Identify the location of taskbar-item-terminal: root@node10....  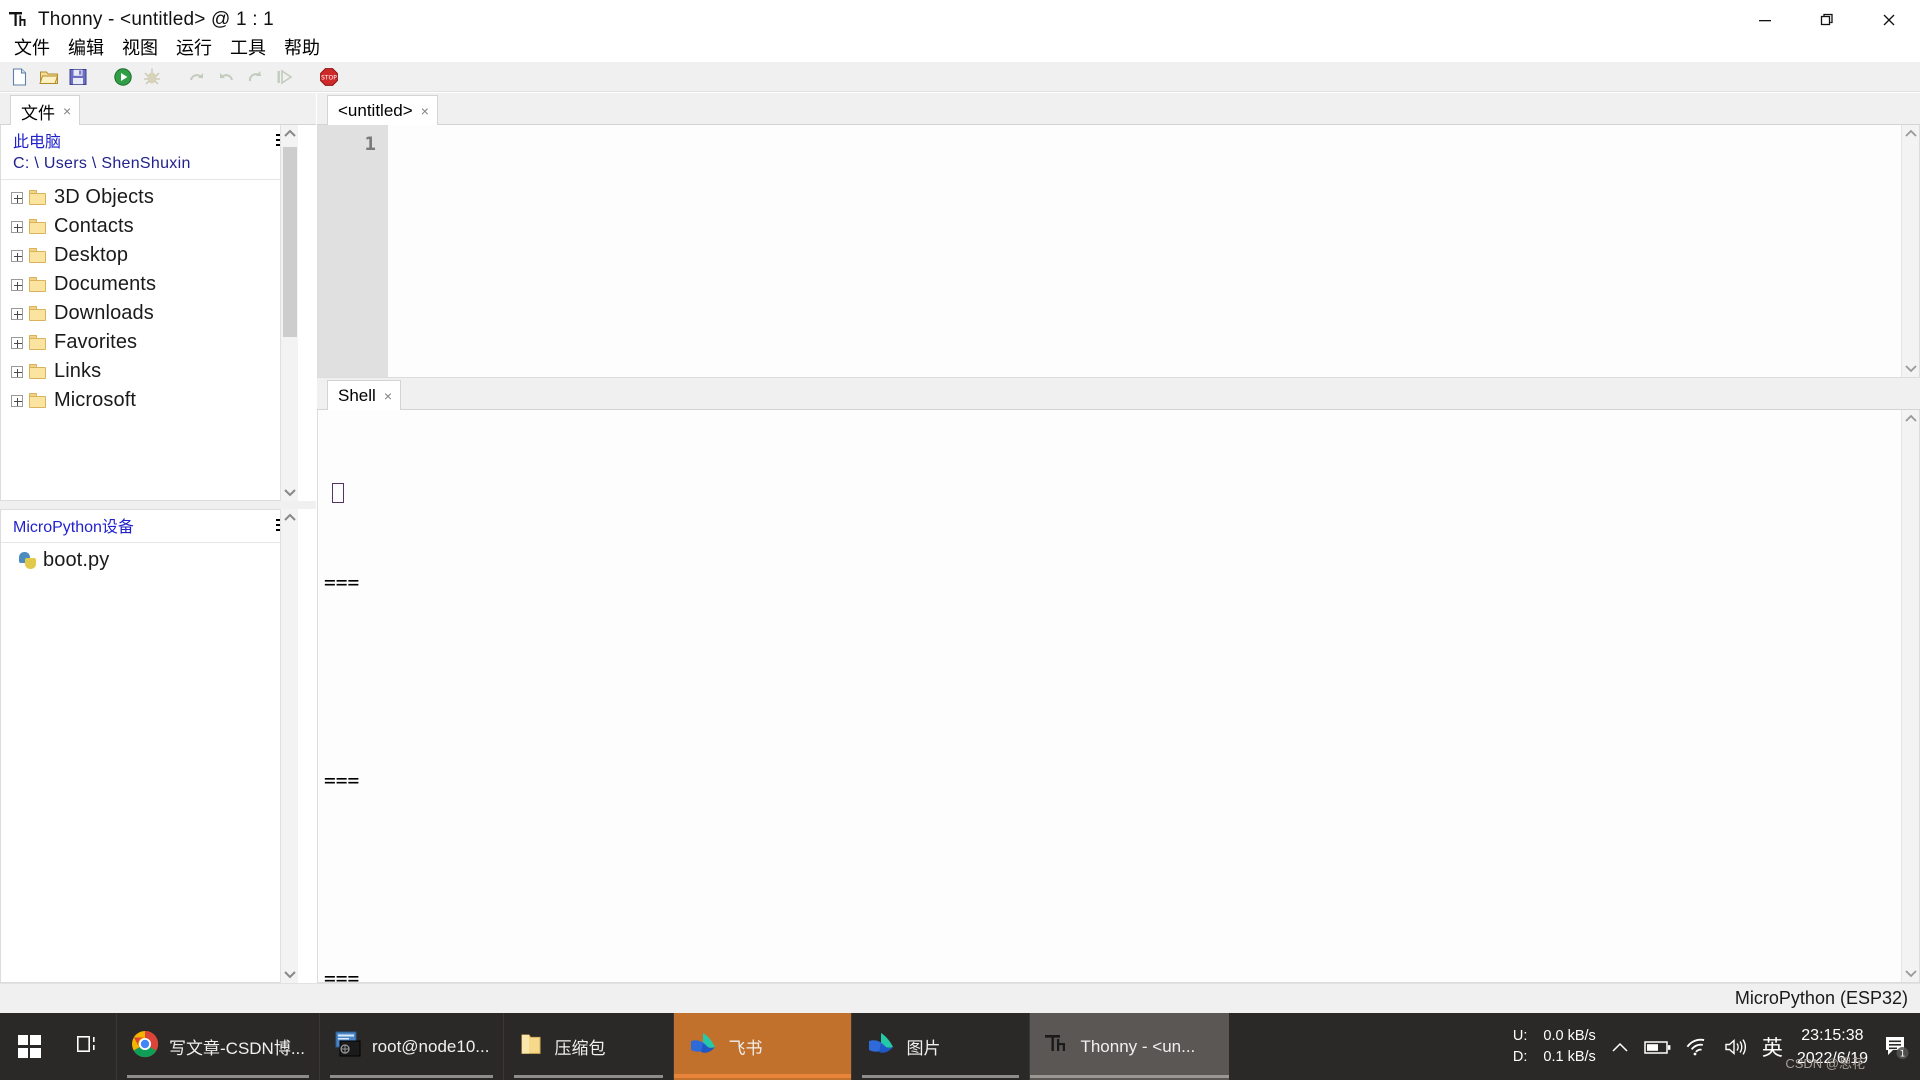
(411, 1046).